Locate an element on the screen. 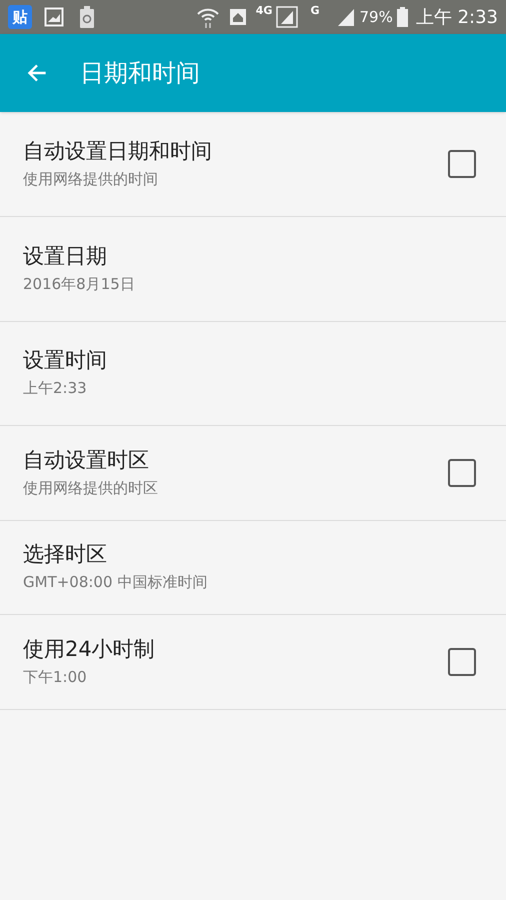  setting-summary: 上午2:33 is located at coordinates (55, 389).